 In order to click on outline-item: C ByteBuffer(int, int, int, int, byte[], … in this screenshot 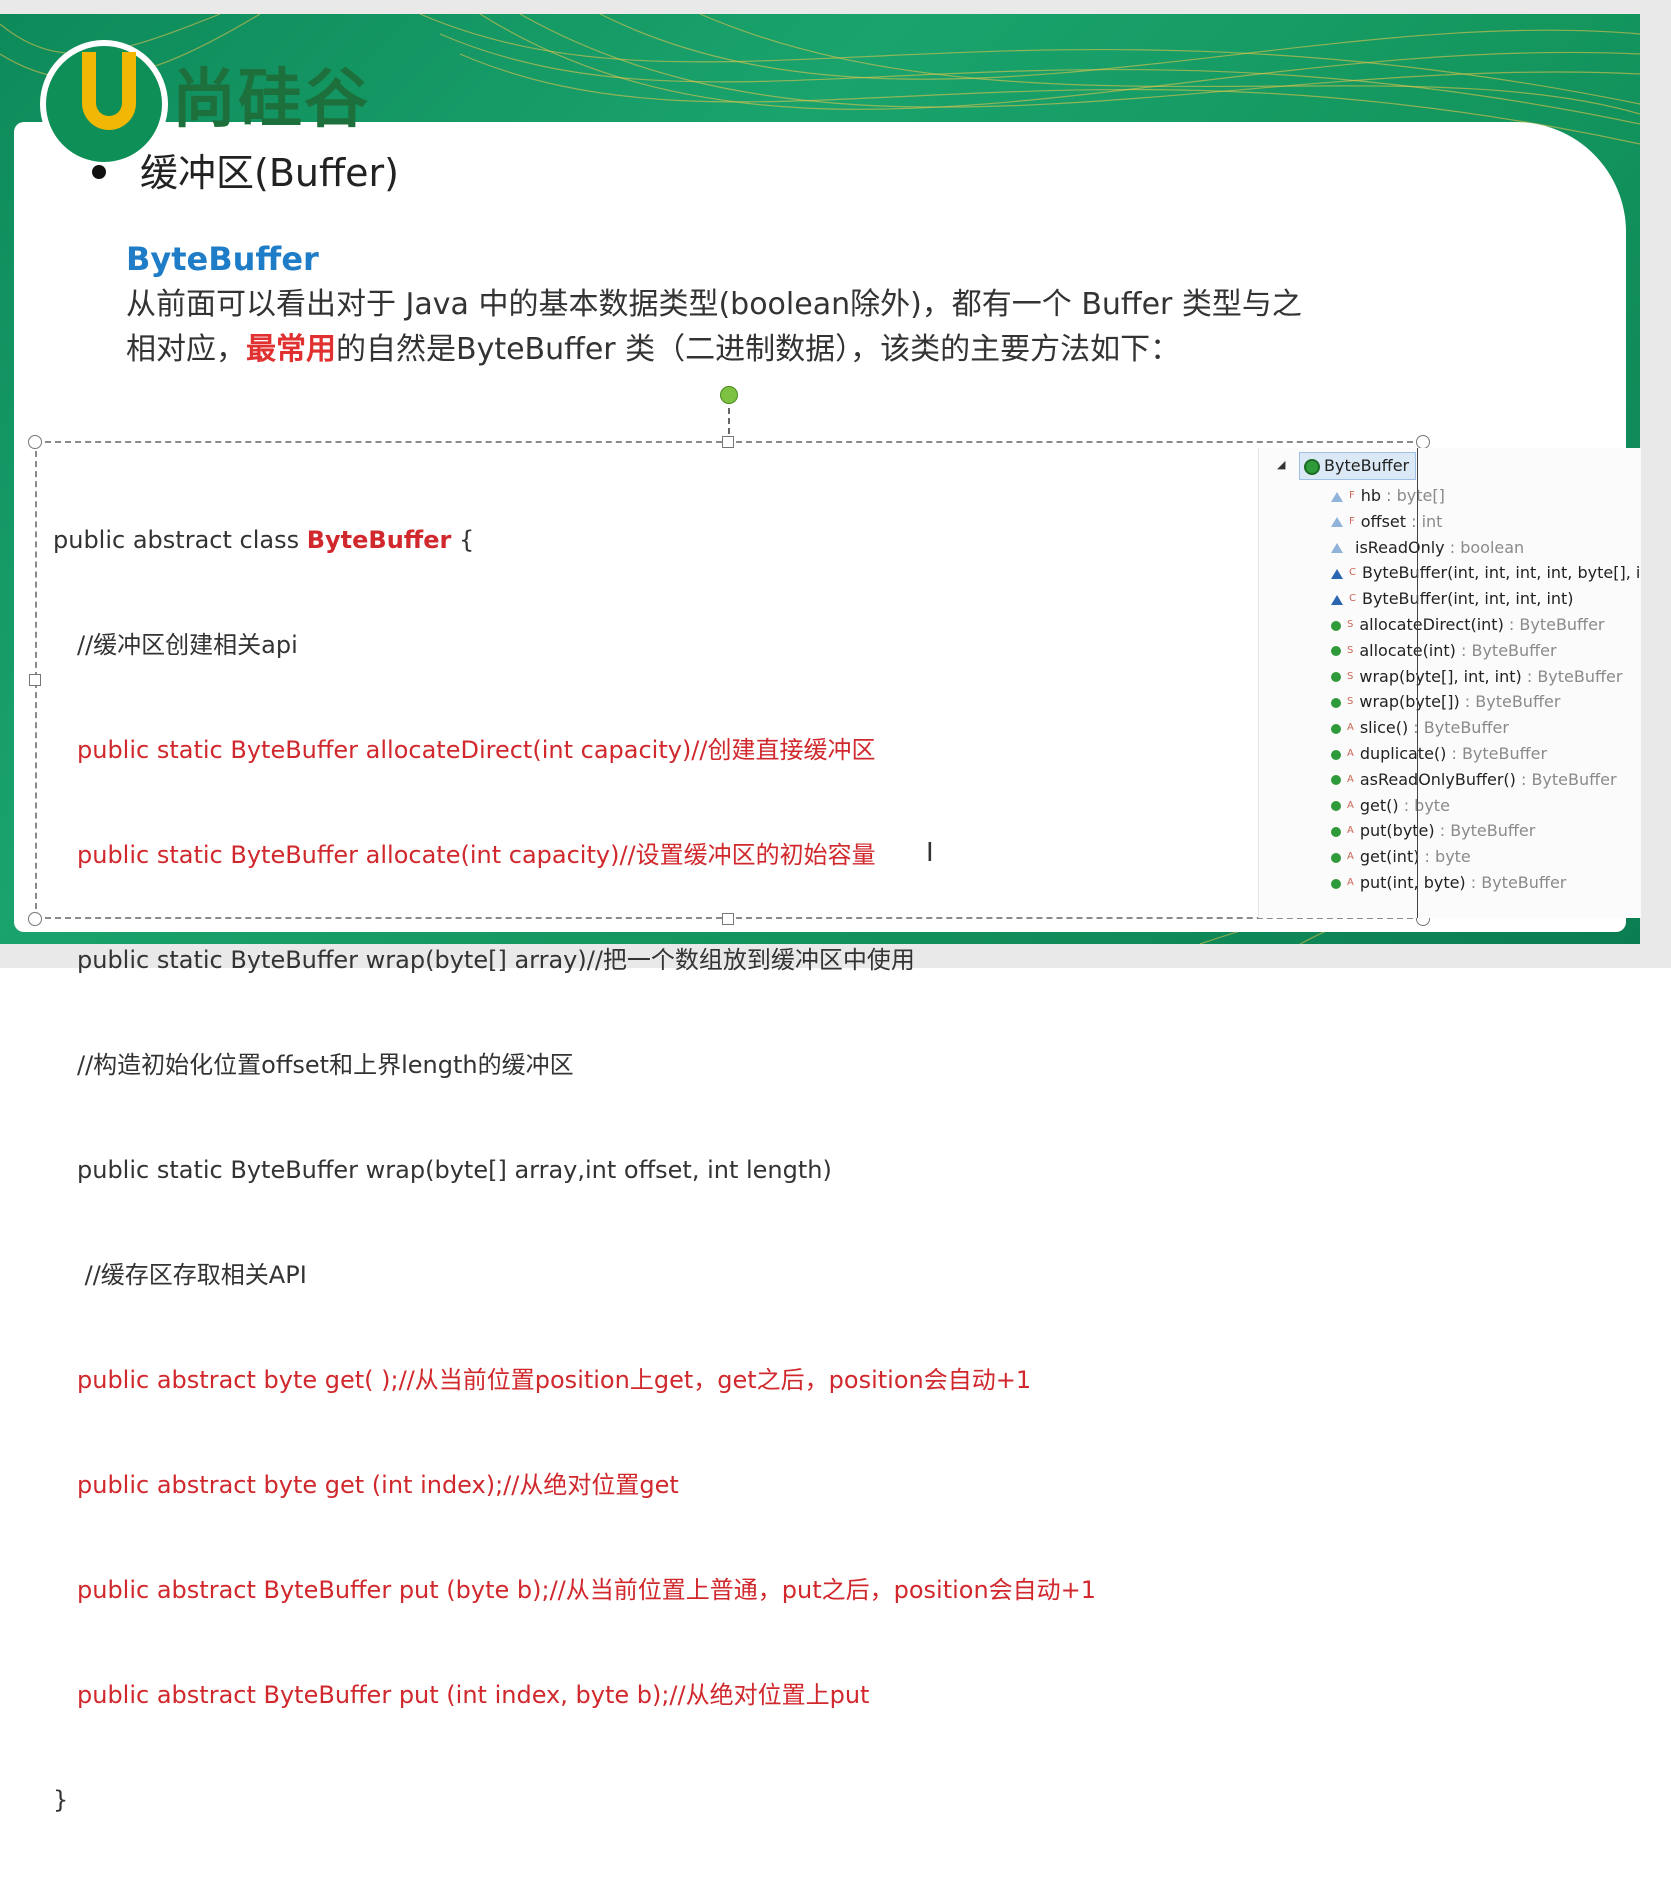, I will do `click(1485, 572)`.